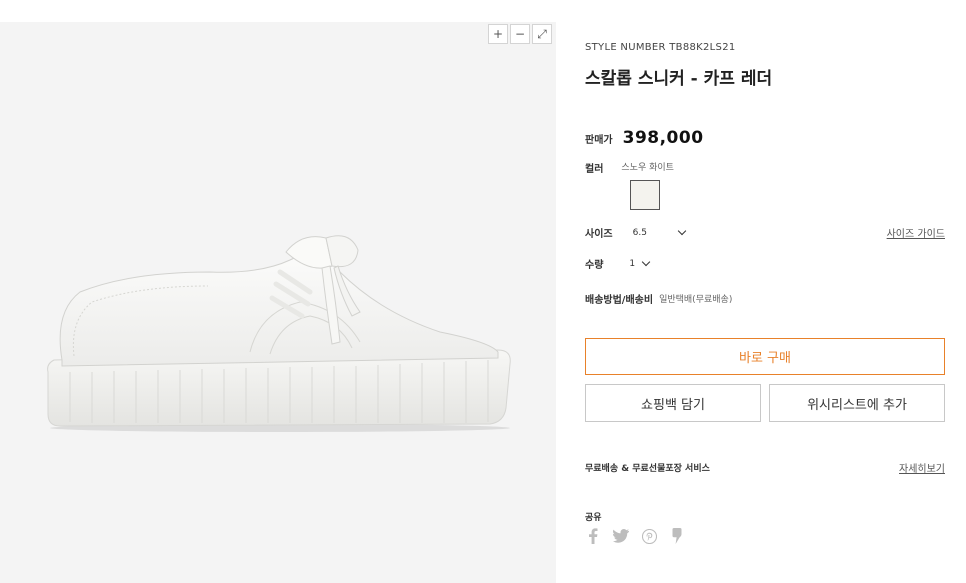  Describe the element at coordinates (542, 34) in the screenshot. I see `fullscreen-button: ⤢` at that location.